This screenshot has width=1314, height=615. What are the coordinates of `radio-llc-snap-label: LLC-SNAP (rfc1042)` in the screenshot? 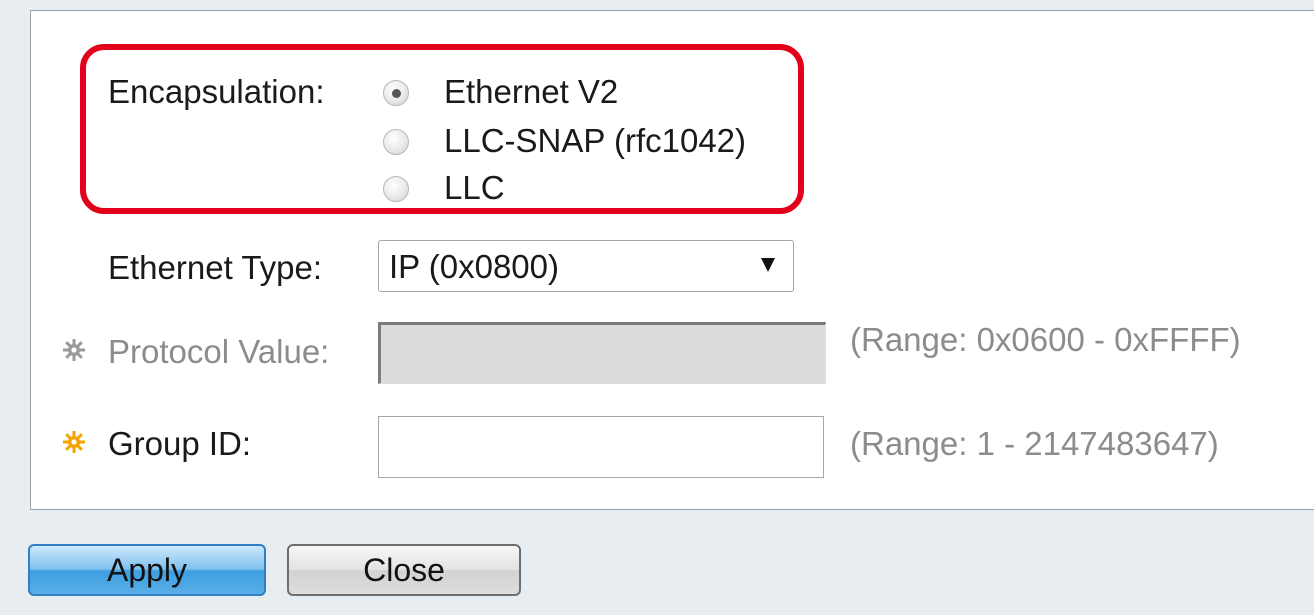 It's located at (595, 141).